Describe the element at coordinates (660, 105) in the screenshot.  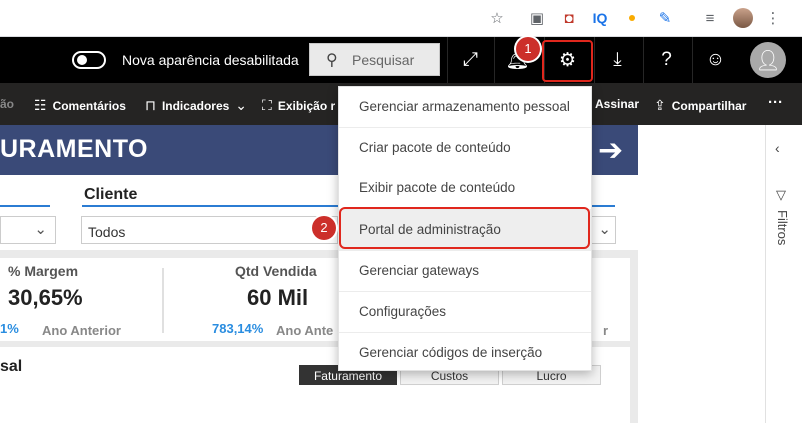
I see `share-icon: ⇪` at that location.